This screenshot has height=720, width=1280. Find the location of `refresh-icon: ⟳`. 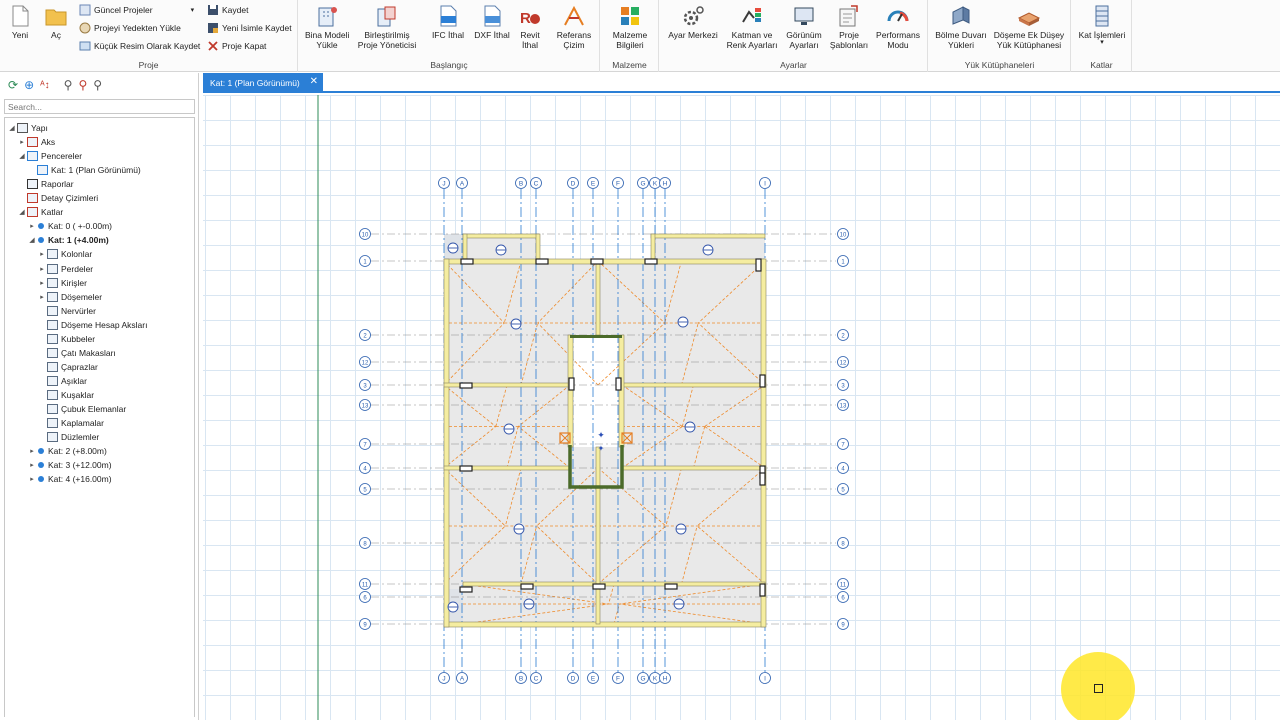

refresh-icon: ⟳ is located at coordinates (13, 85).